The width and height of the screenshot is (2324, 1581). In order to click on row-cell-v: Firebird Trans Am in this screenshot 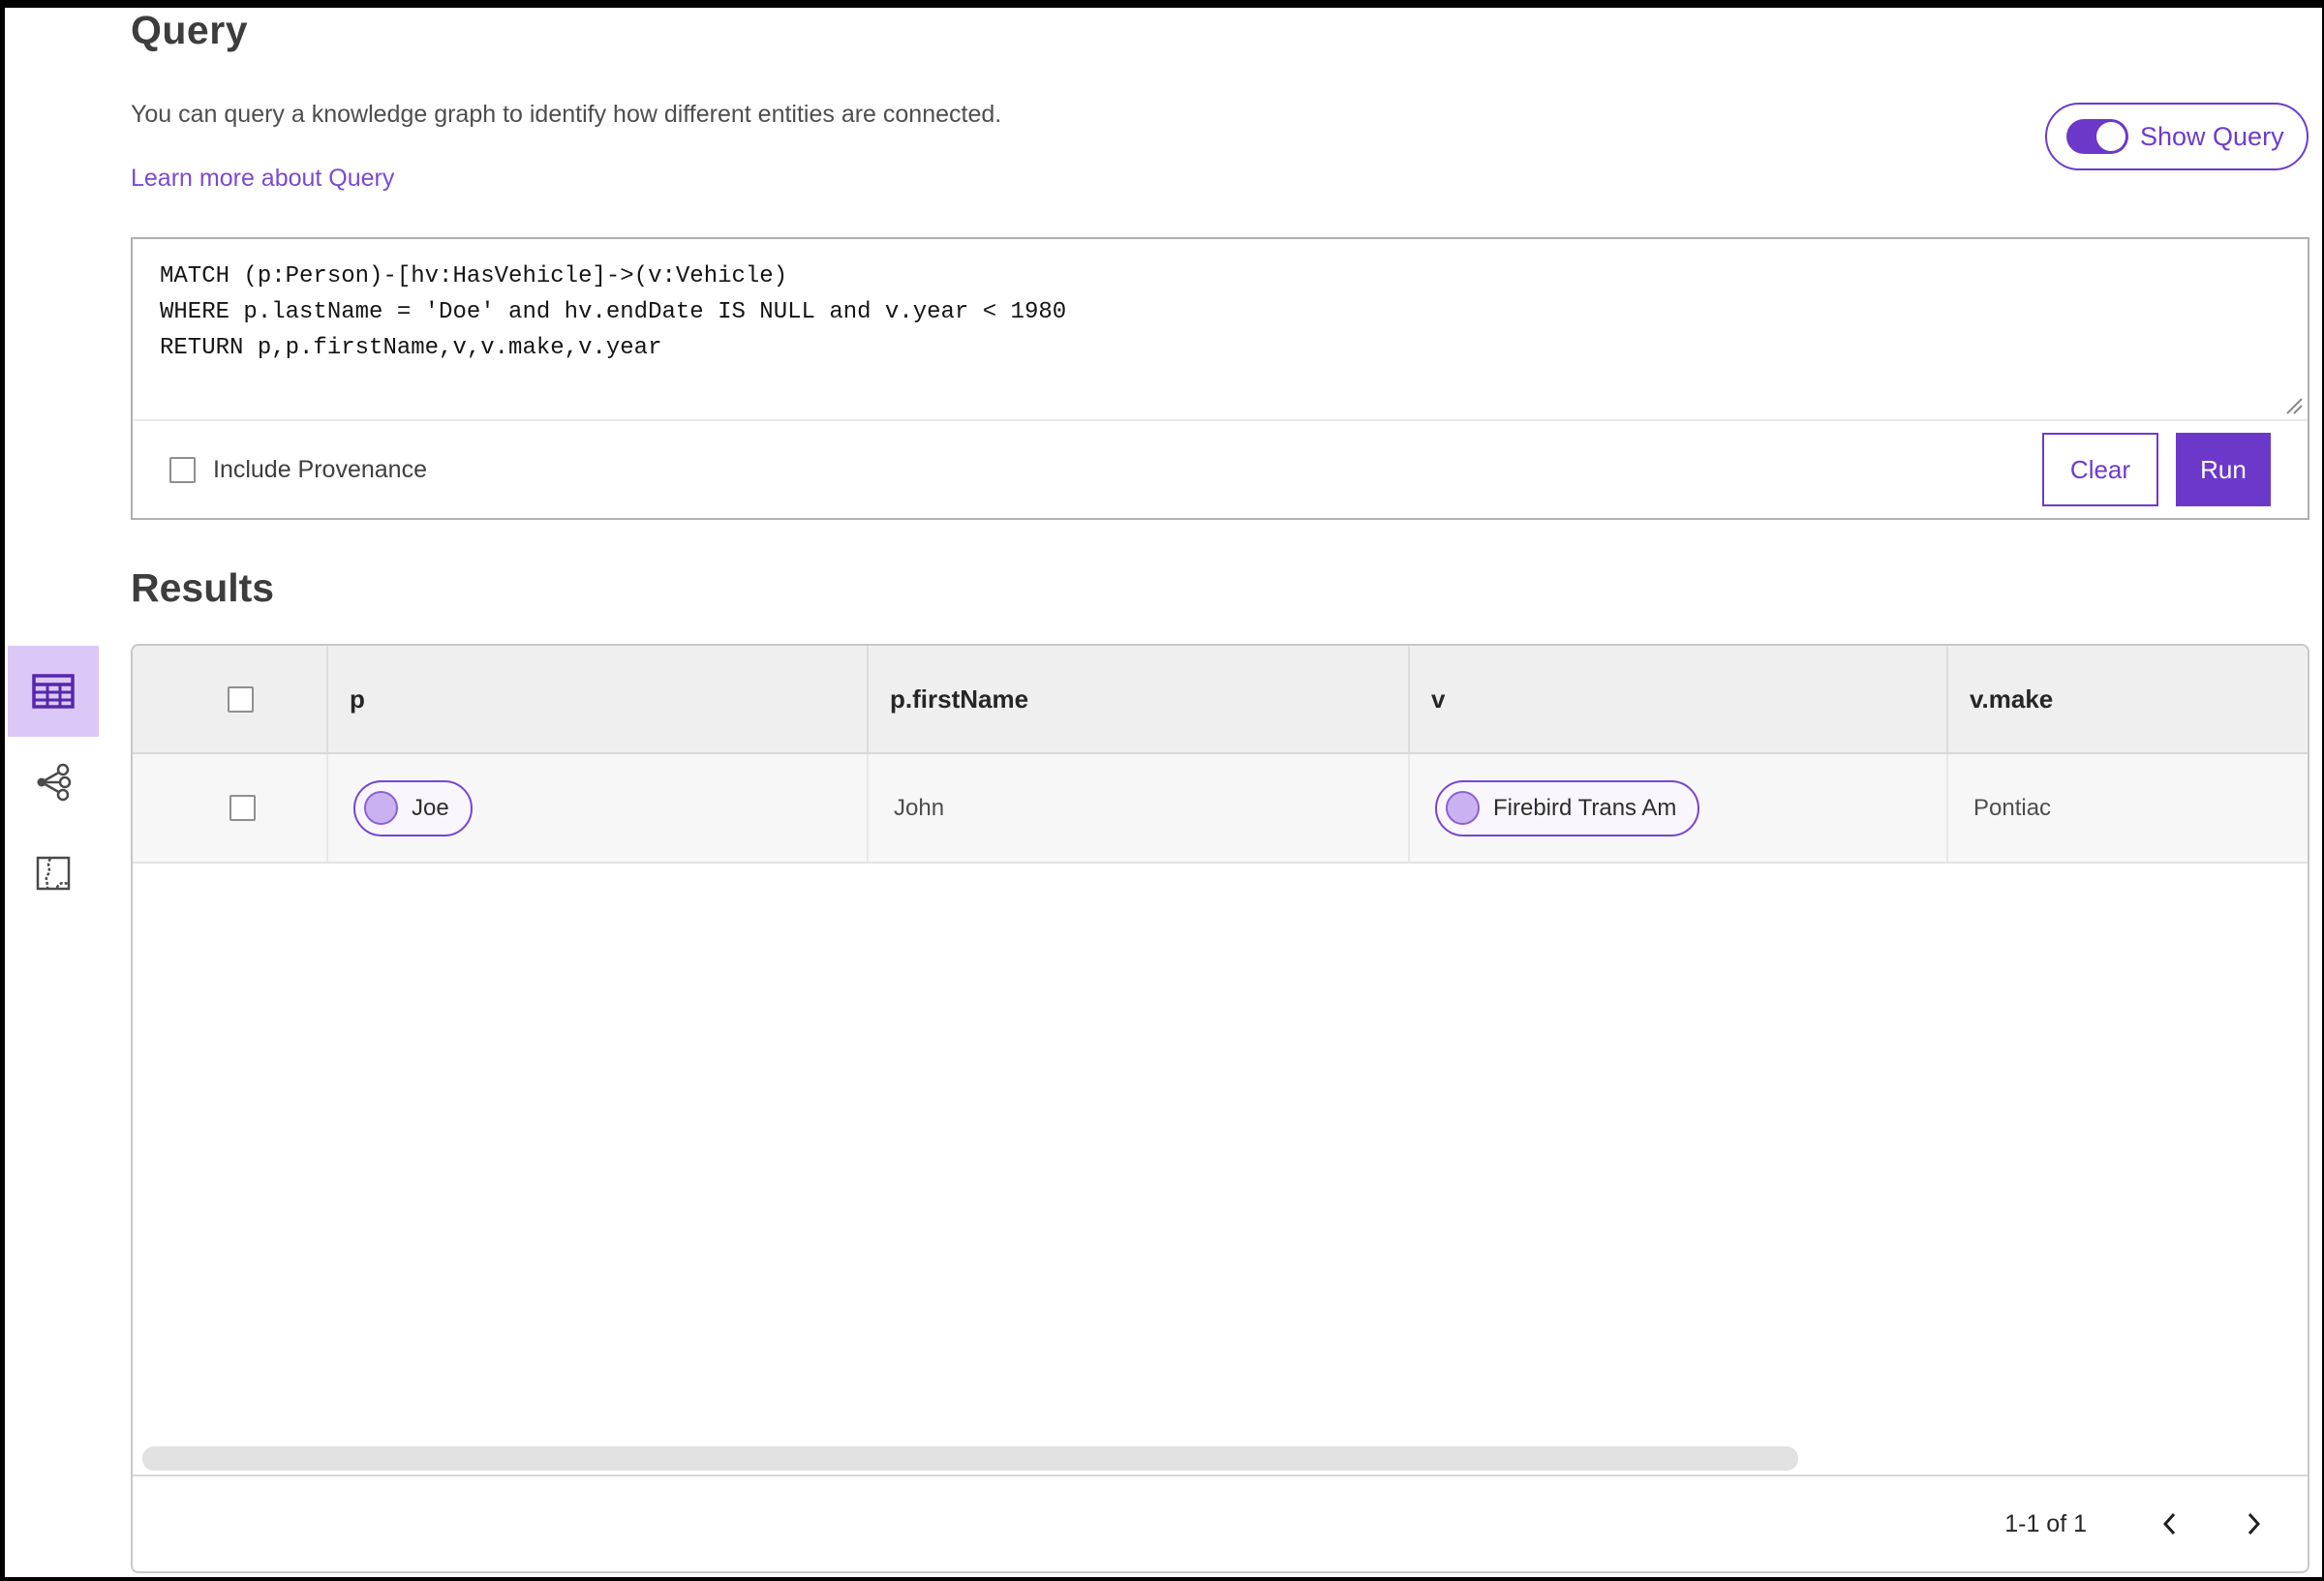, I will do `click(1677, 808)`.